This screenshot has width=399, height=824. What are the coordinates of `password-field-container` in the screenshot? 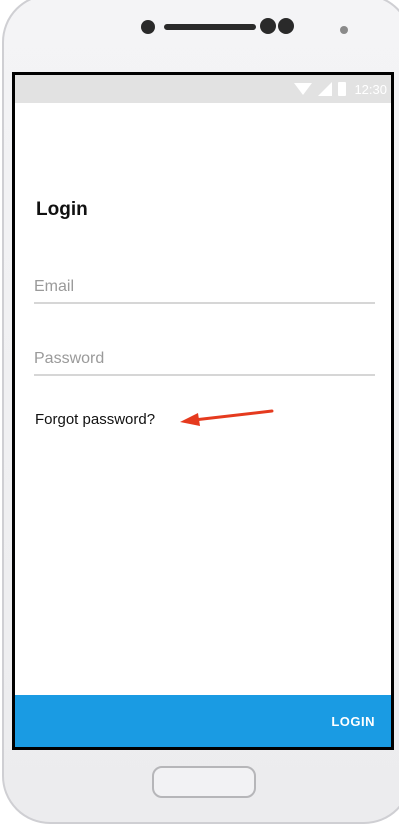 It's located at (204, 361).